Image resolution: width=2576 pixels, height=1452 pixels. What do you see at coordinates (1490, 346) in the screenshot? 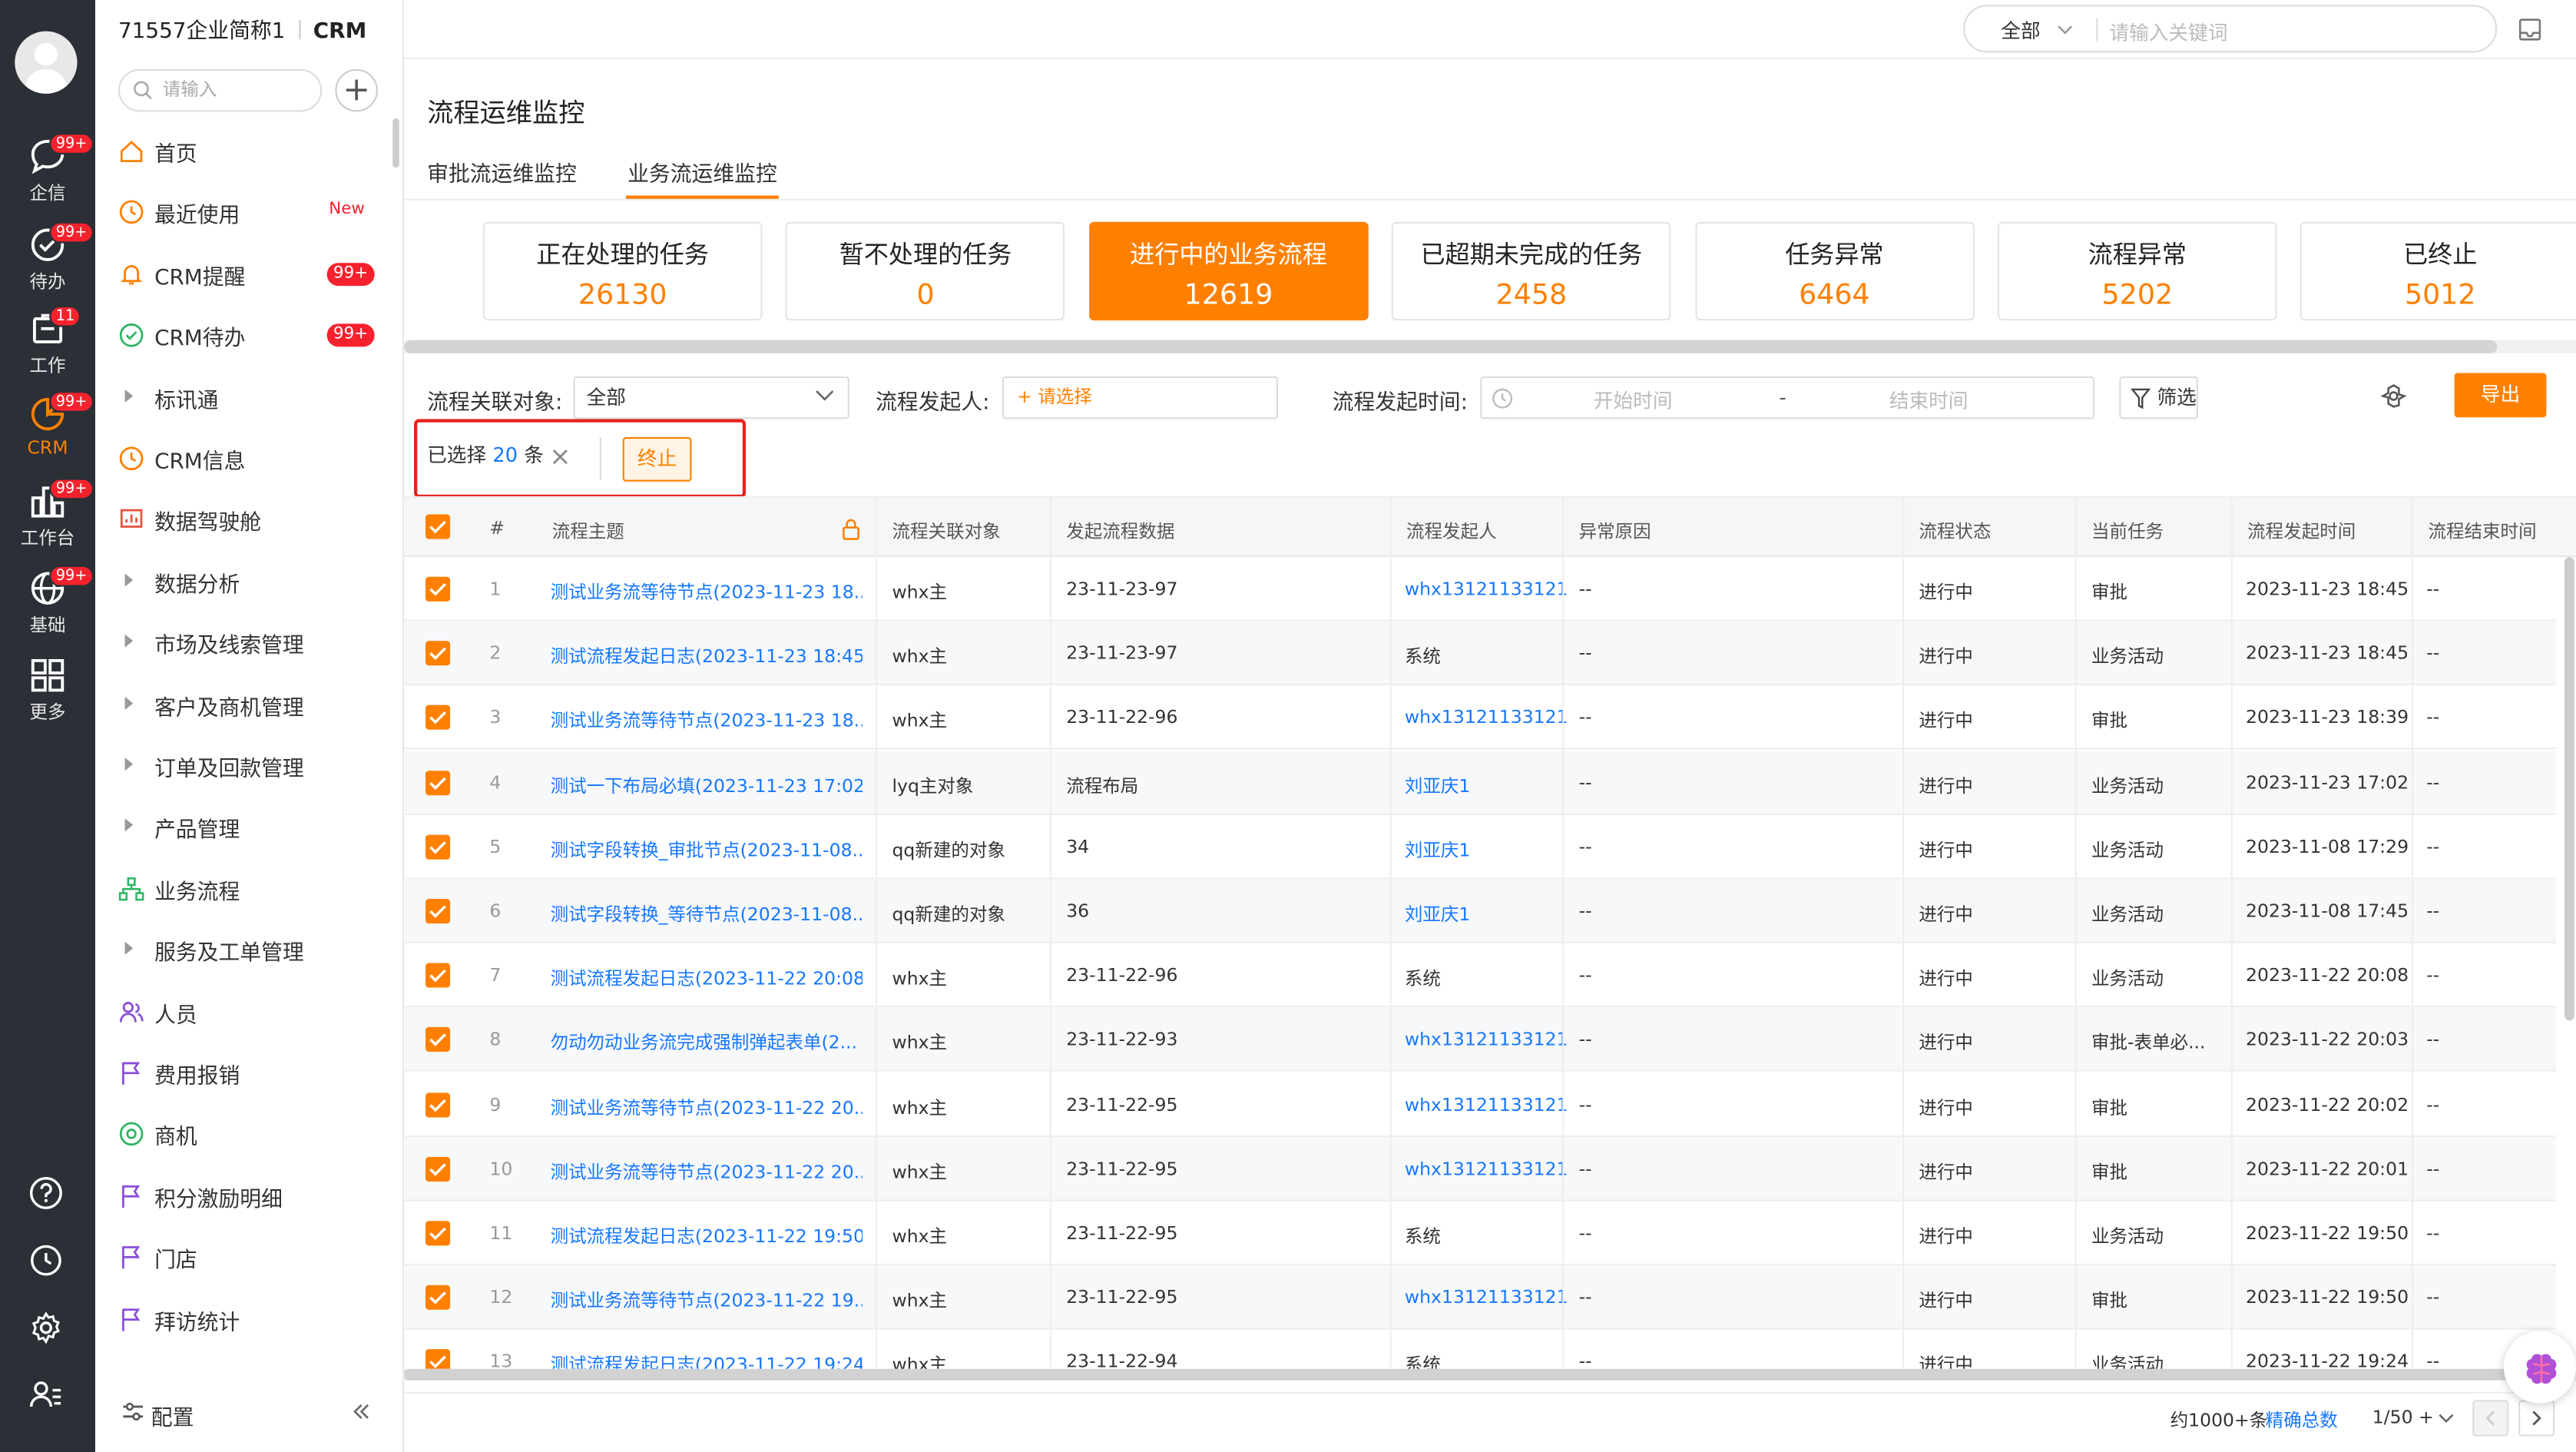
I see `stats-scrollbar` at bounding box center [1490, 346].